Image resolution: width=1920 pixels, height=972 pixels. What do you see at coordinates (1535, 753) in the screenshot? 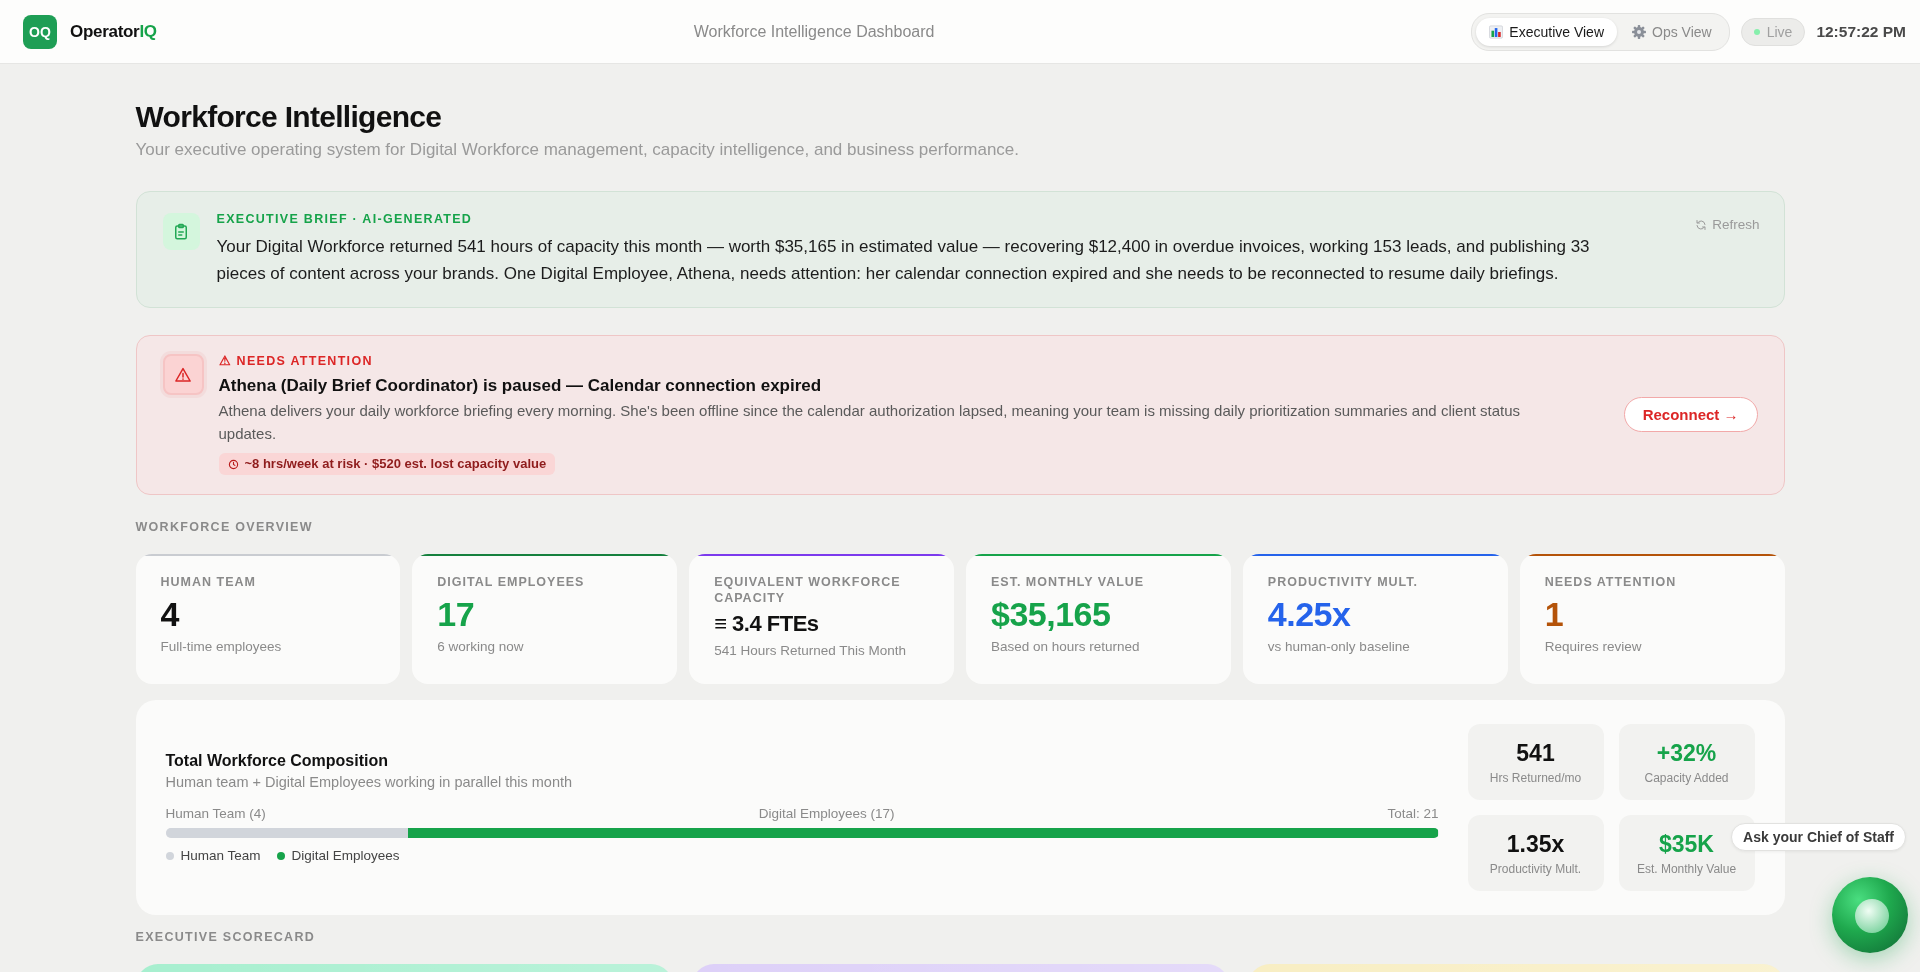
I see `stat-value: 541` at bounding box center [1535, 753].